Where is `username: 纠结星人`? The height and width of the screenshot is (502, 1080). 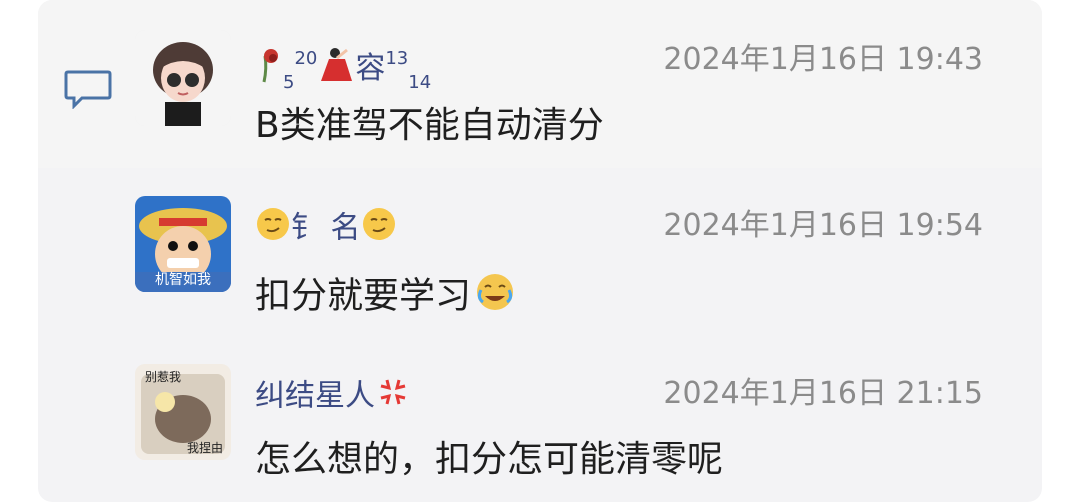 username: 纠结星人 is located at coordinates (333, 397).